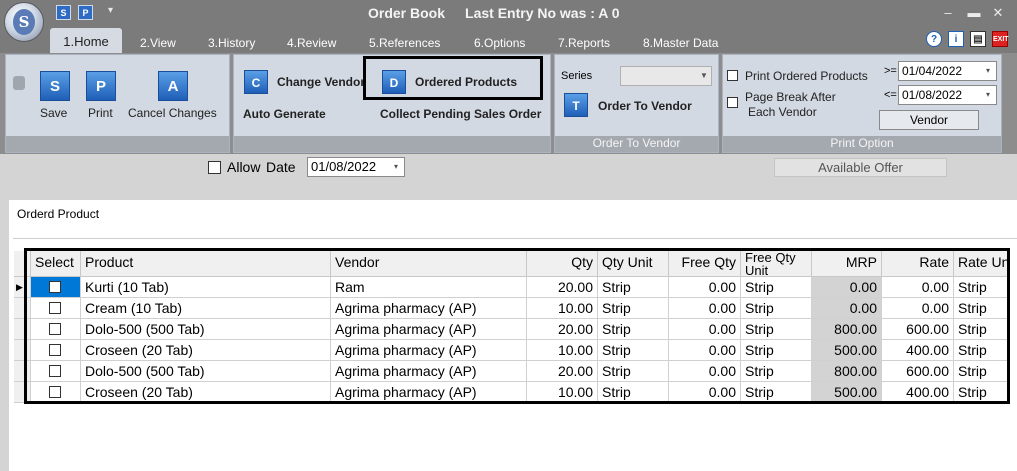 The height and width of the screenshot is (471, 1017). Describe the element at coordinates (790, 97) in the screenshot. I see `page-break-label-line1: Page Break After` at that location.